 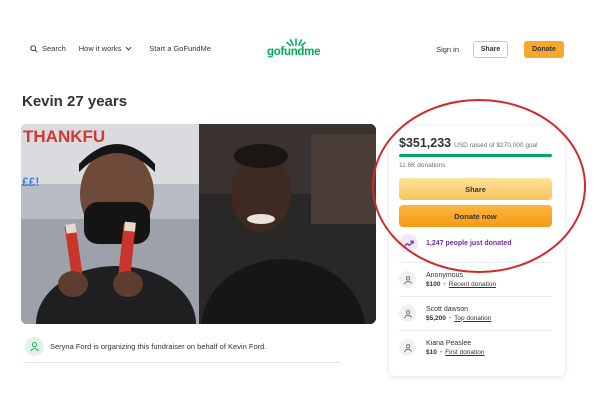 I want to click on donor-name: Scott dawson, so click(x=447, y=309).